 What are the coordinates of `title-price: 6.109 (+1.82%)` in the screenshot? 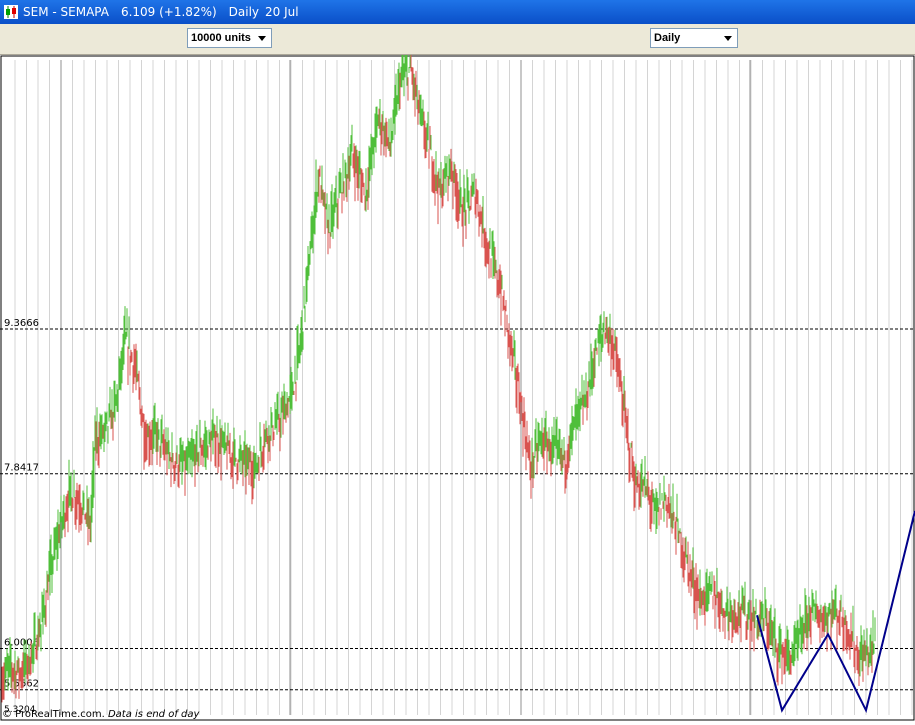 It's located at (168, 12).